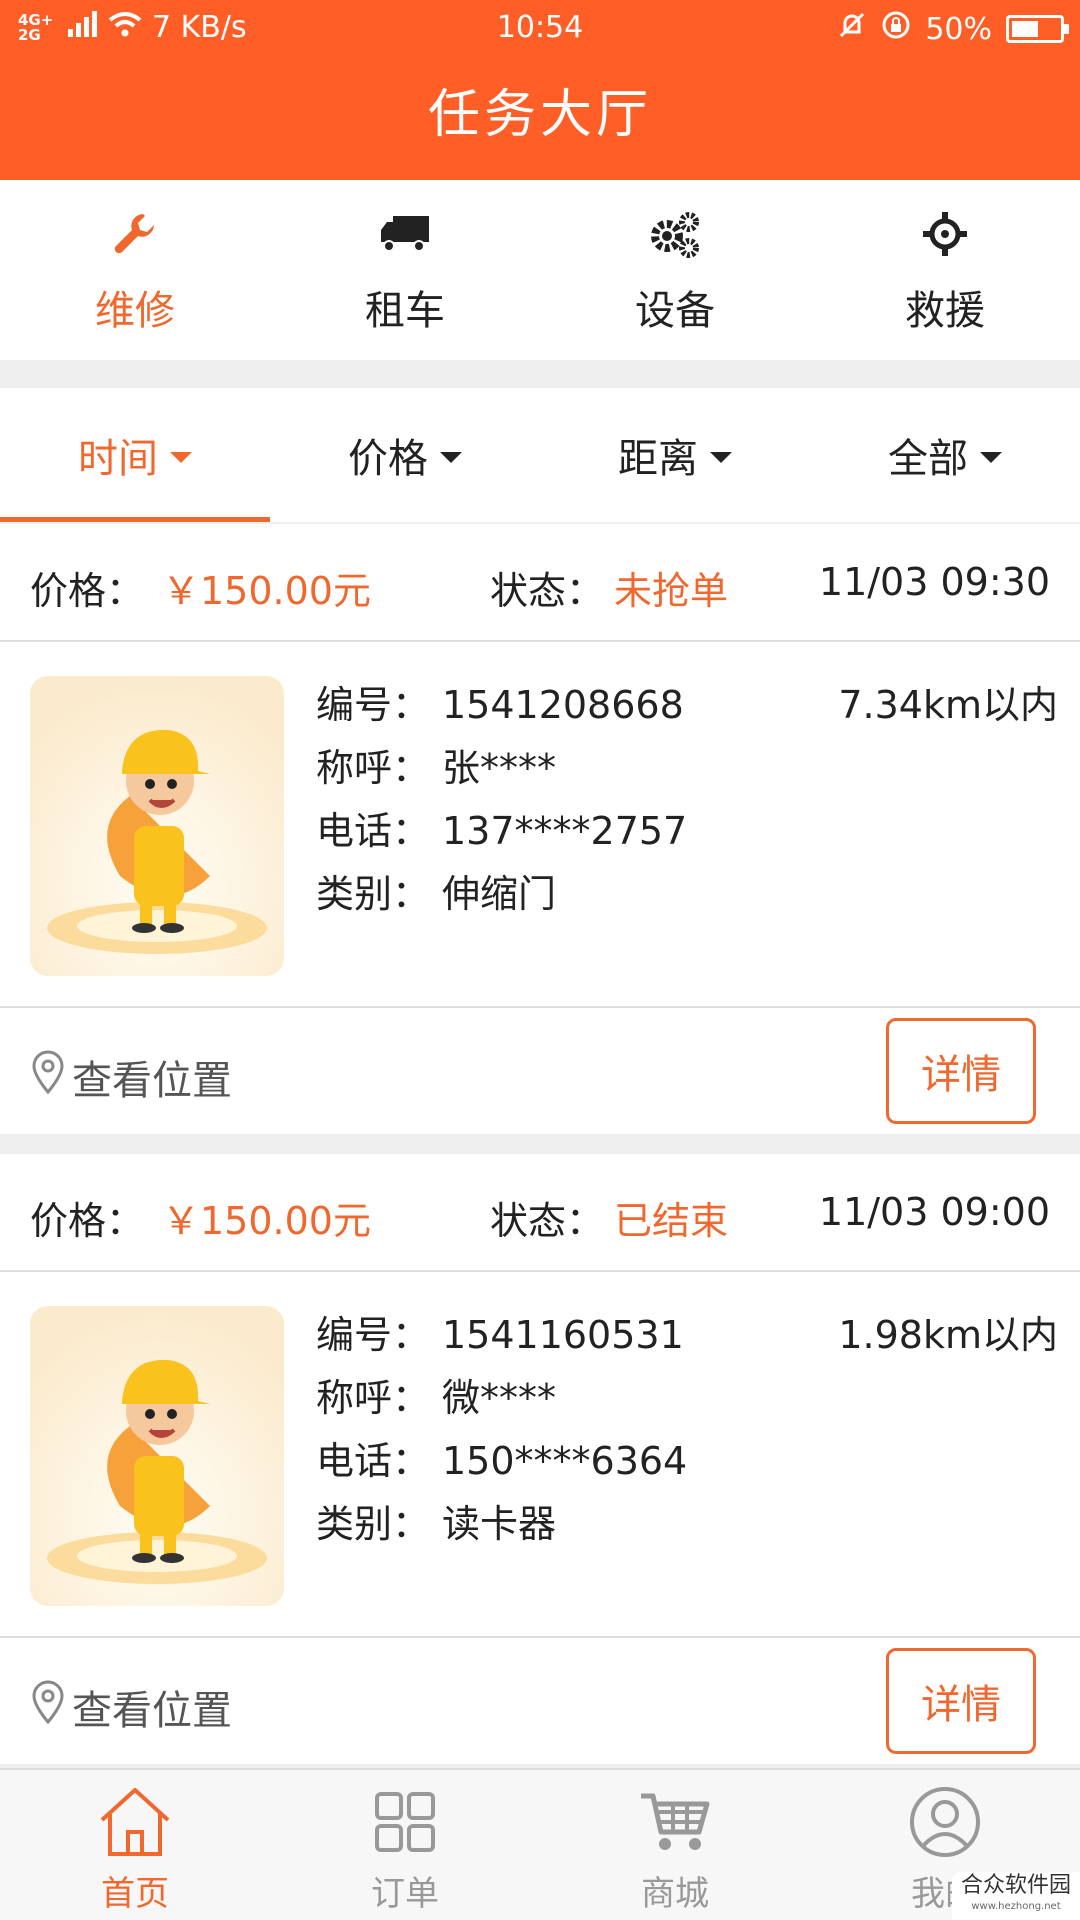  I want to click on category-label: 救援, so click(945, 311).